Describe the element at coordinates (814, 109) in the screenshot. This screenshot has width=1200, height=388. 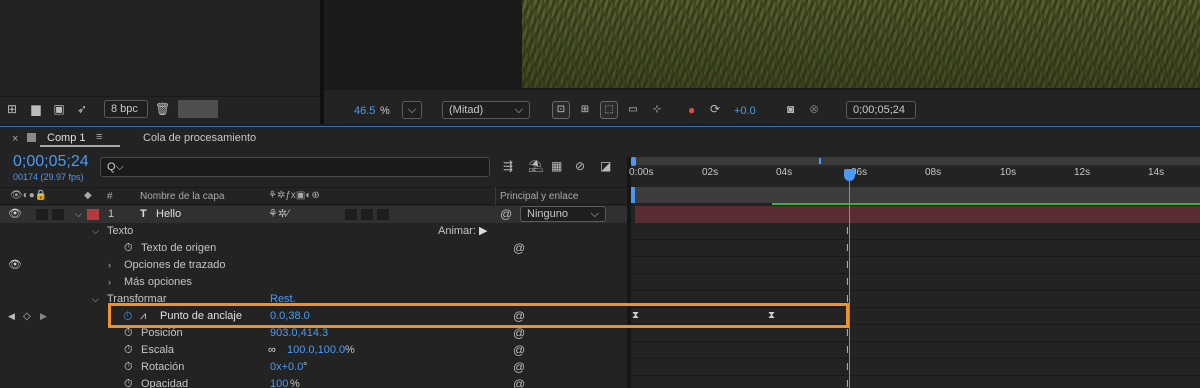
I see `show-snapshot-icon: ⊗` at that location.